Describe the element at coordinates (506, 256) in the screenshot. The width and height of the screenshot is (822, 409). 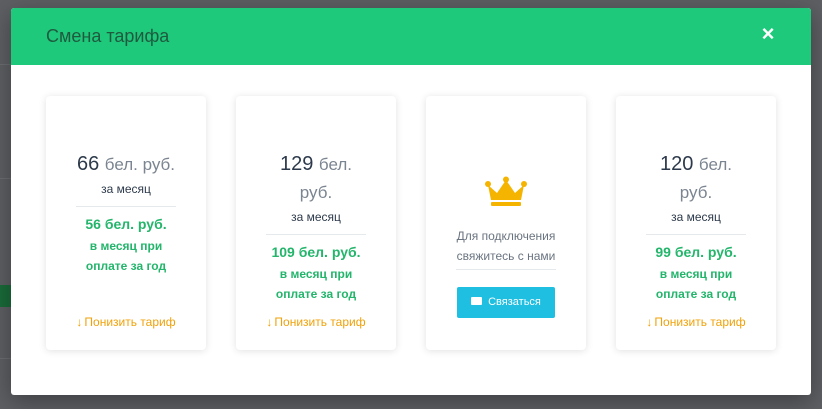
I see `contact-text-line2: свяжитесь с нами` at that location.